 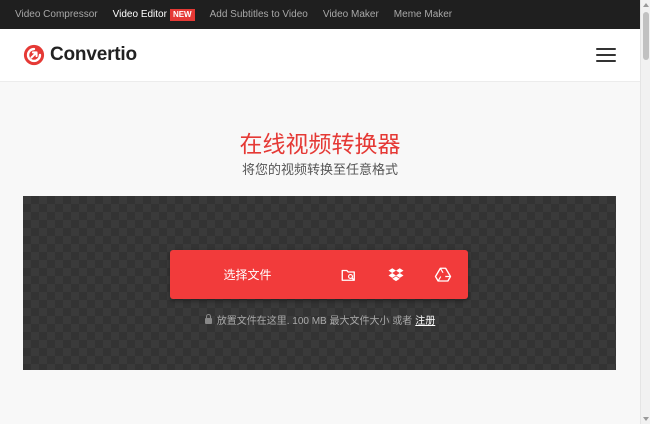 I want to click on convertio-logo-icon, so click(x=34, y=55).